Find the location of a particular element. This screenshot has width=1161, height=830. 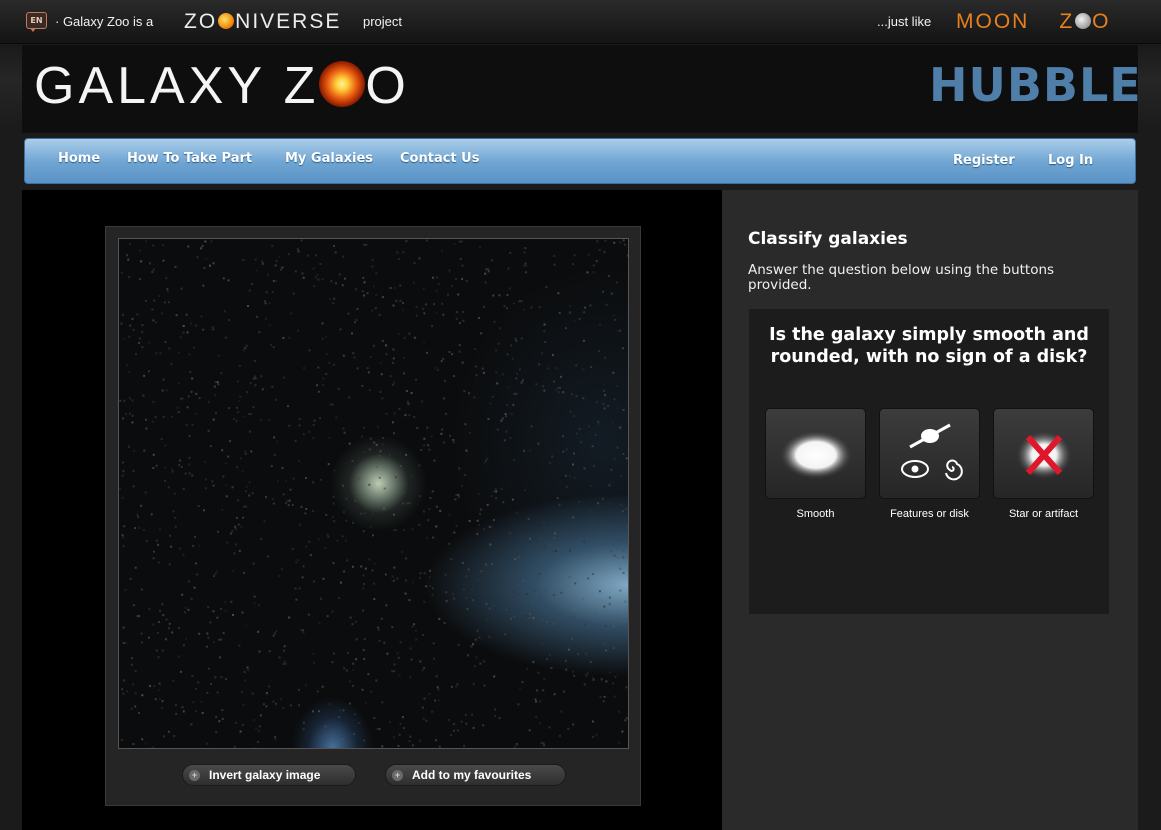

answer-star-artifact-button is located at coordinates (1043, 453).